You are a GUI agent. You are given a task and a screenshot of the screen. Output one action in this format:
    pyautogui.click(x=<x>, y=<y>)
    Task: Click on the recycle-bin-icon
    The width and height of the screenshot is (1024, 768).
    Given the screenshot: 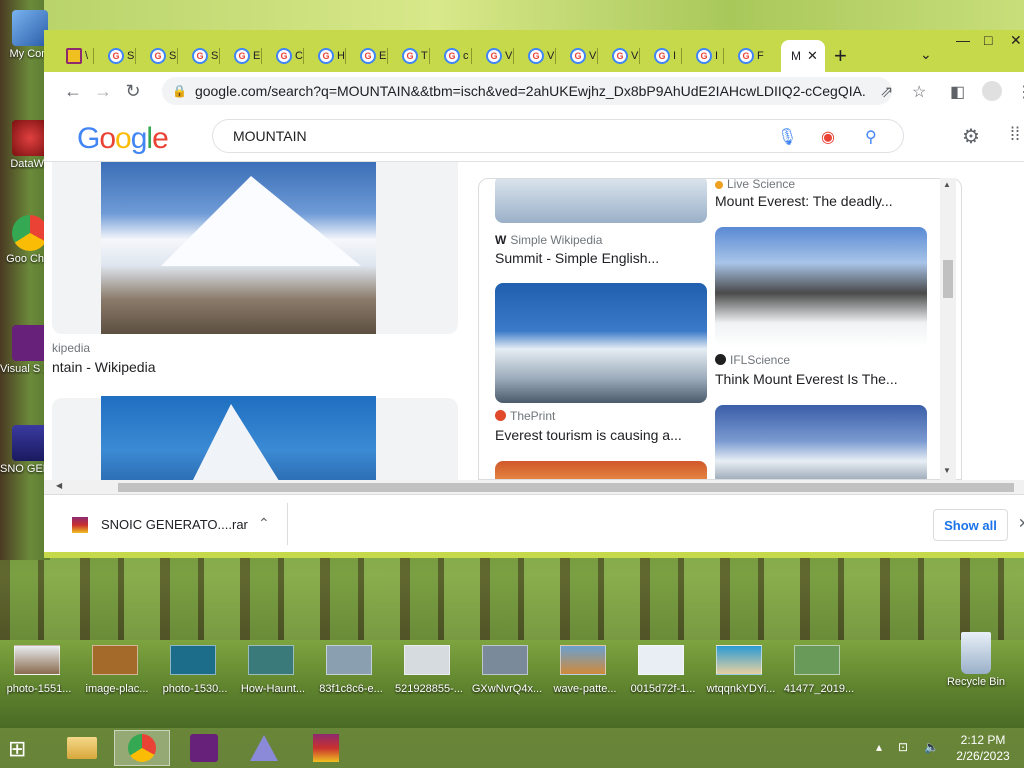 What is the action you would take?
    pyautogui.click(x=976, y=653)
    